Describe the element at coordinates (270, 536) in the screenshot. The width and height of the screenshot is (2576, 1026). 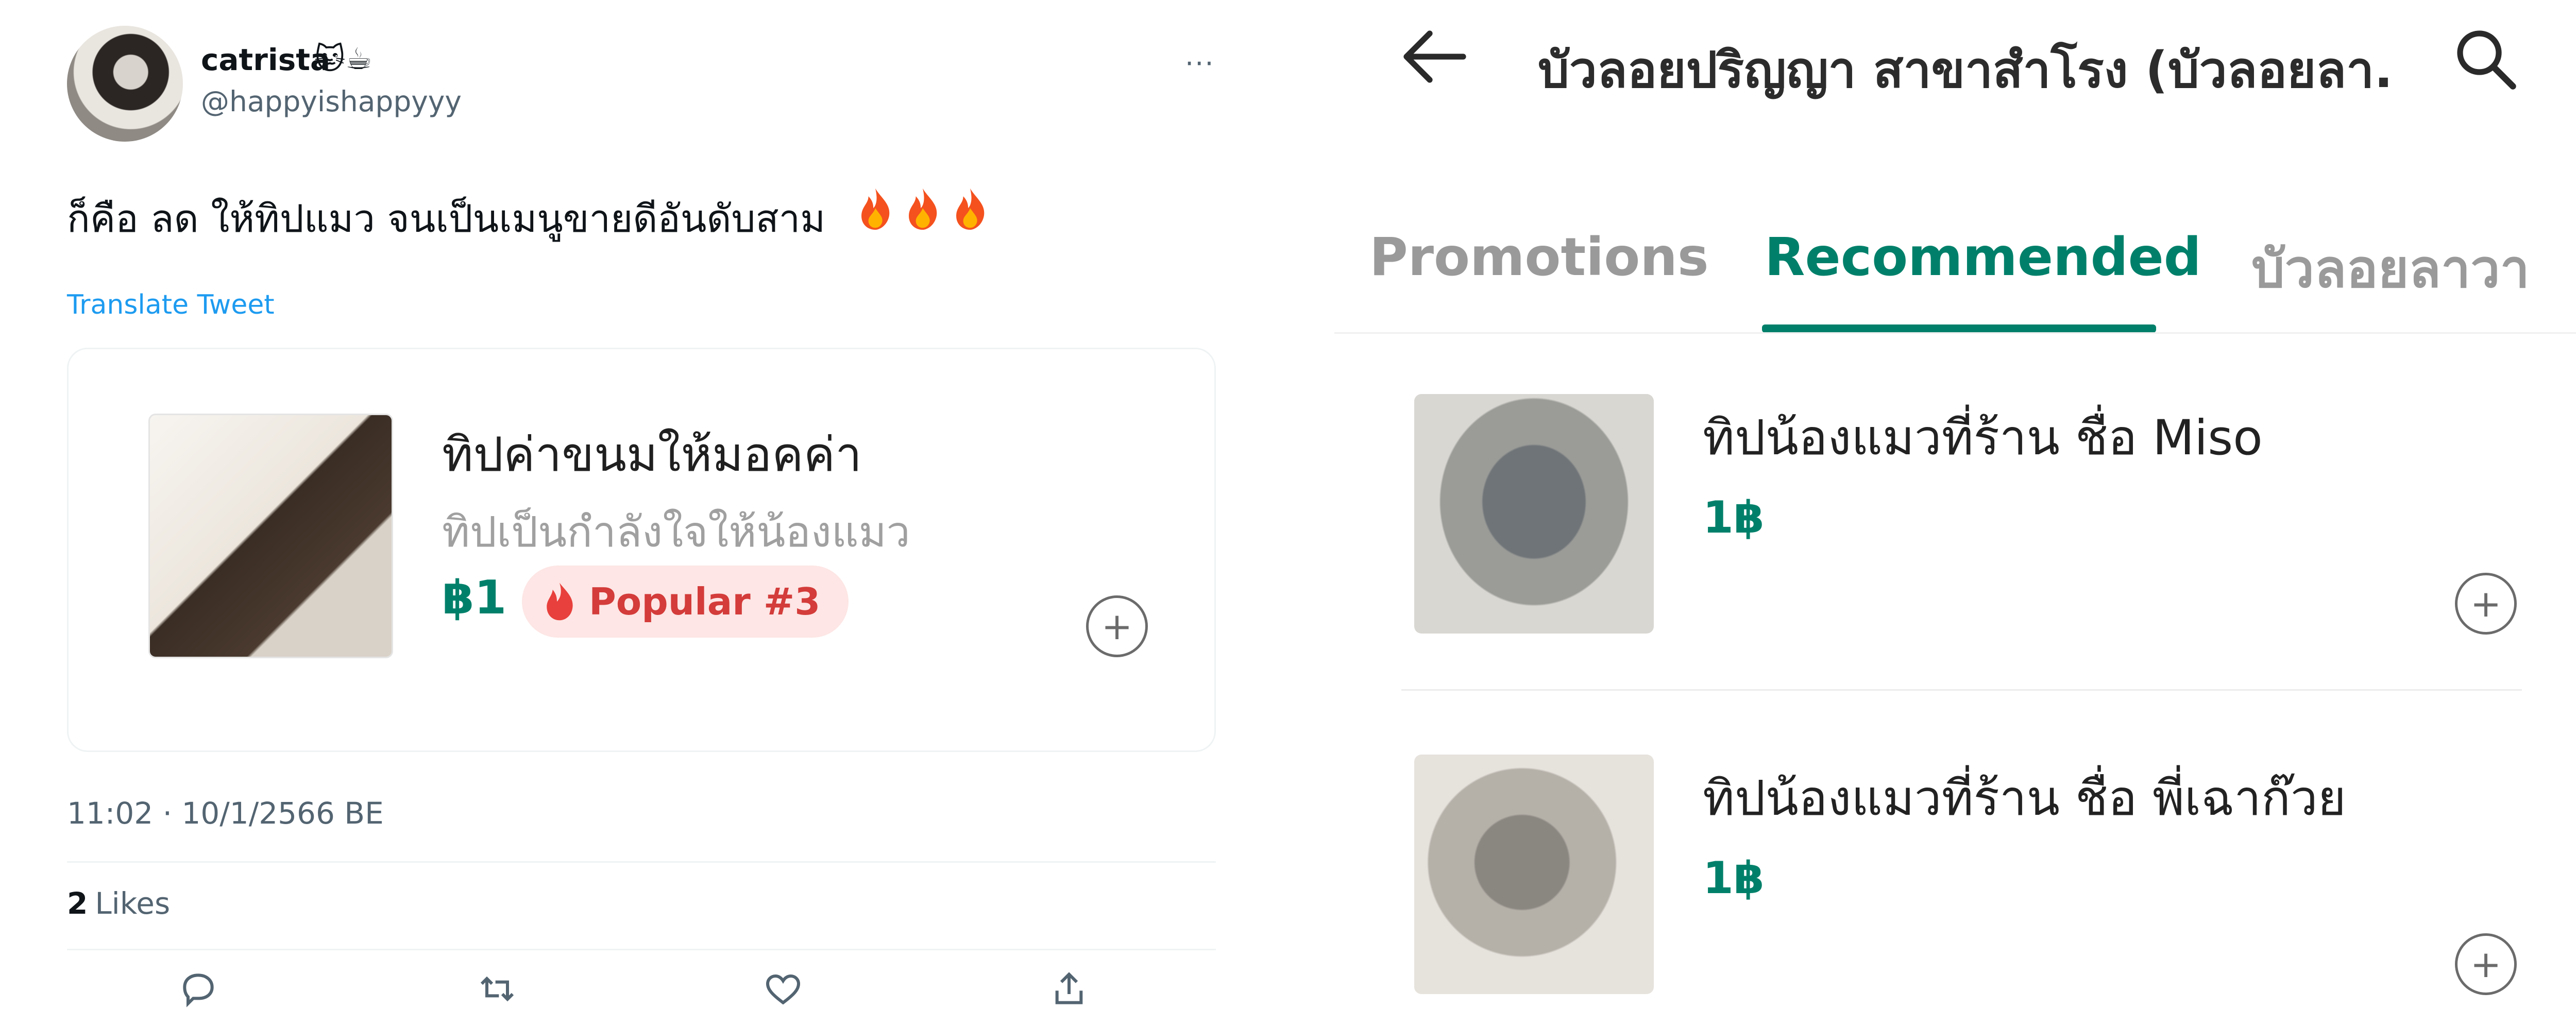
I see `menu-item-photo` at that location.